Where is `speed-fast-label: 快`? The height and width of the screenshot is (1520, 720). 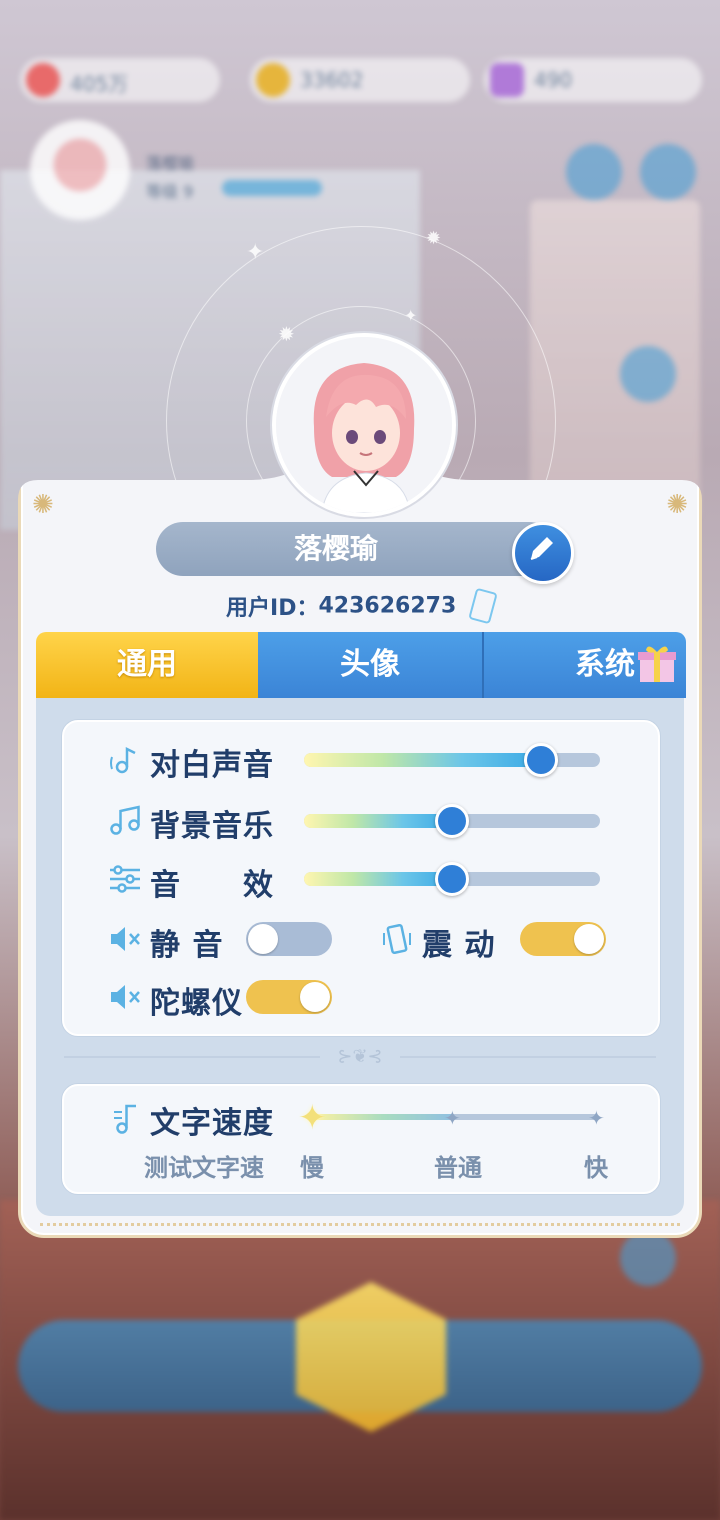 speed-fast-label: 快 is located at coordinates (596, 1168).